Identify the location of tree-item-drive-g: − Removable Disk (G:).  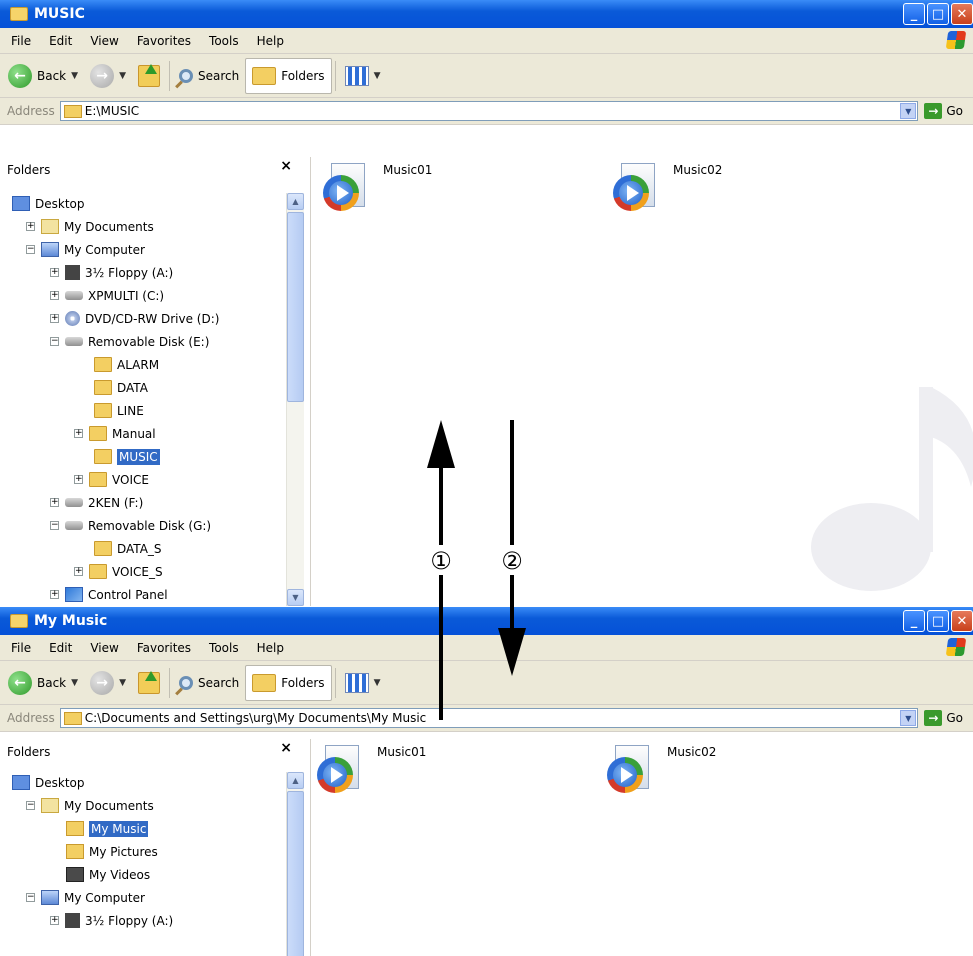
(130, 525).